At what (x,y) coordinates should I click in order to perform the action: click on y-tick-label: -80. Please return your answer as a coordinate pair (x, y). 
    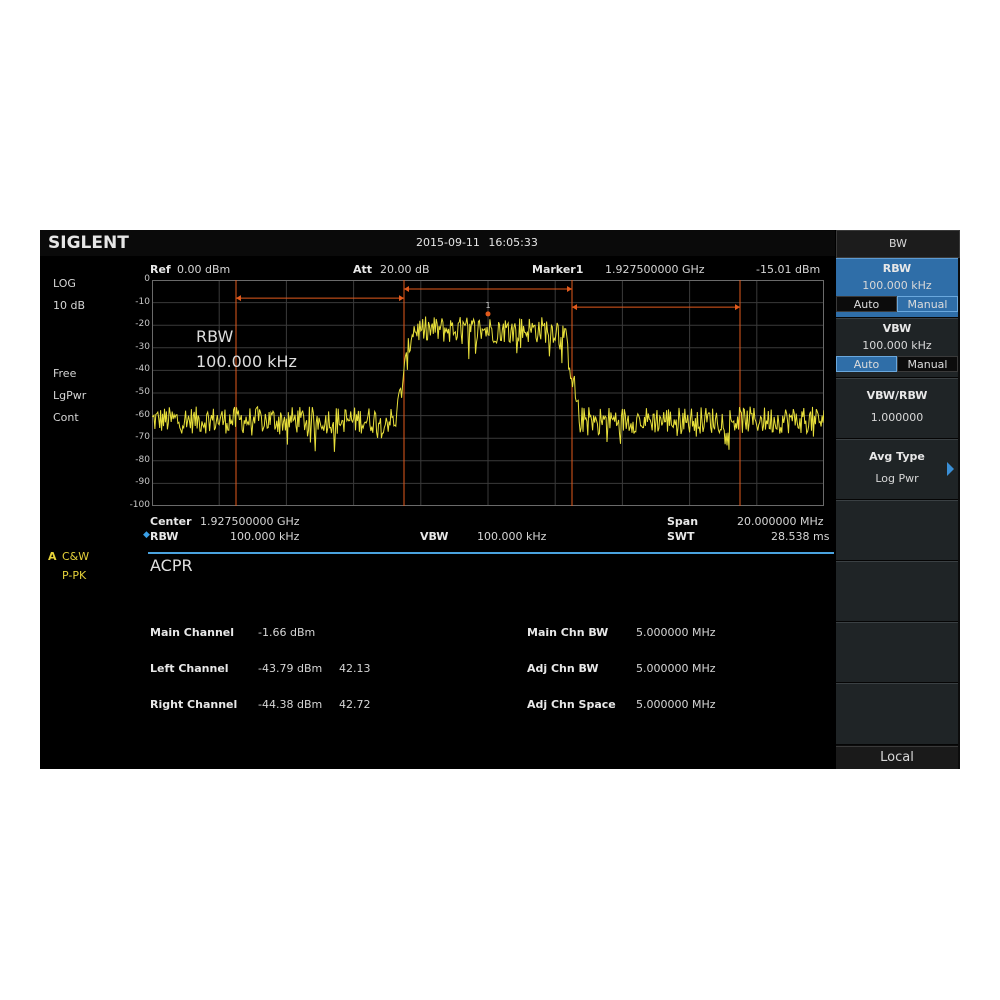
    Looking at the image, I should click on (142, 459).